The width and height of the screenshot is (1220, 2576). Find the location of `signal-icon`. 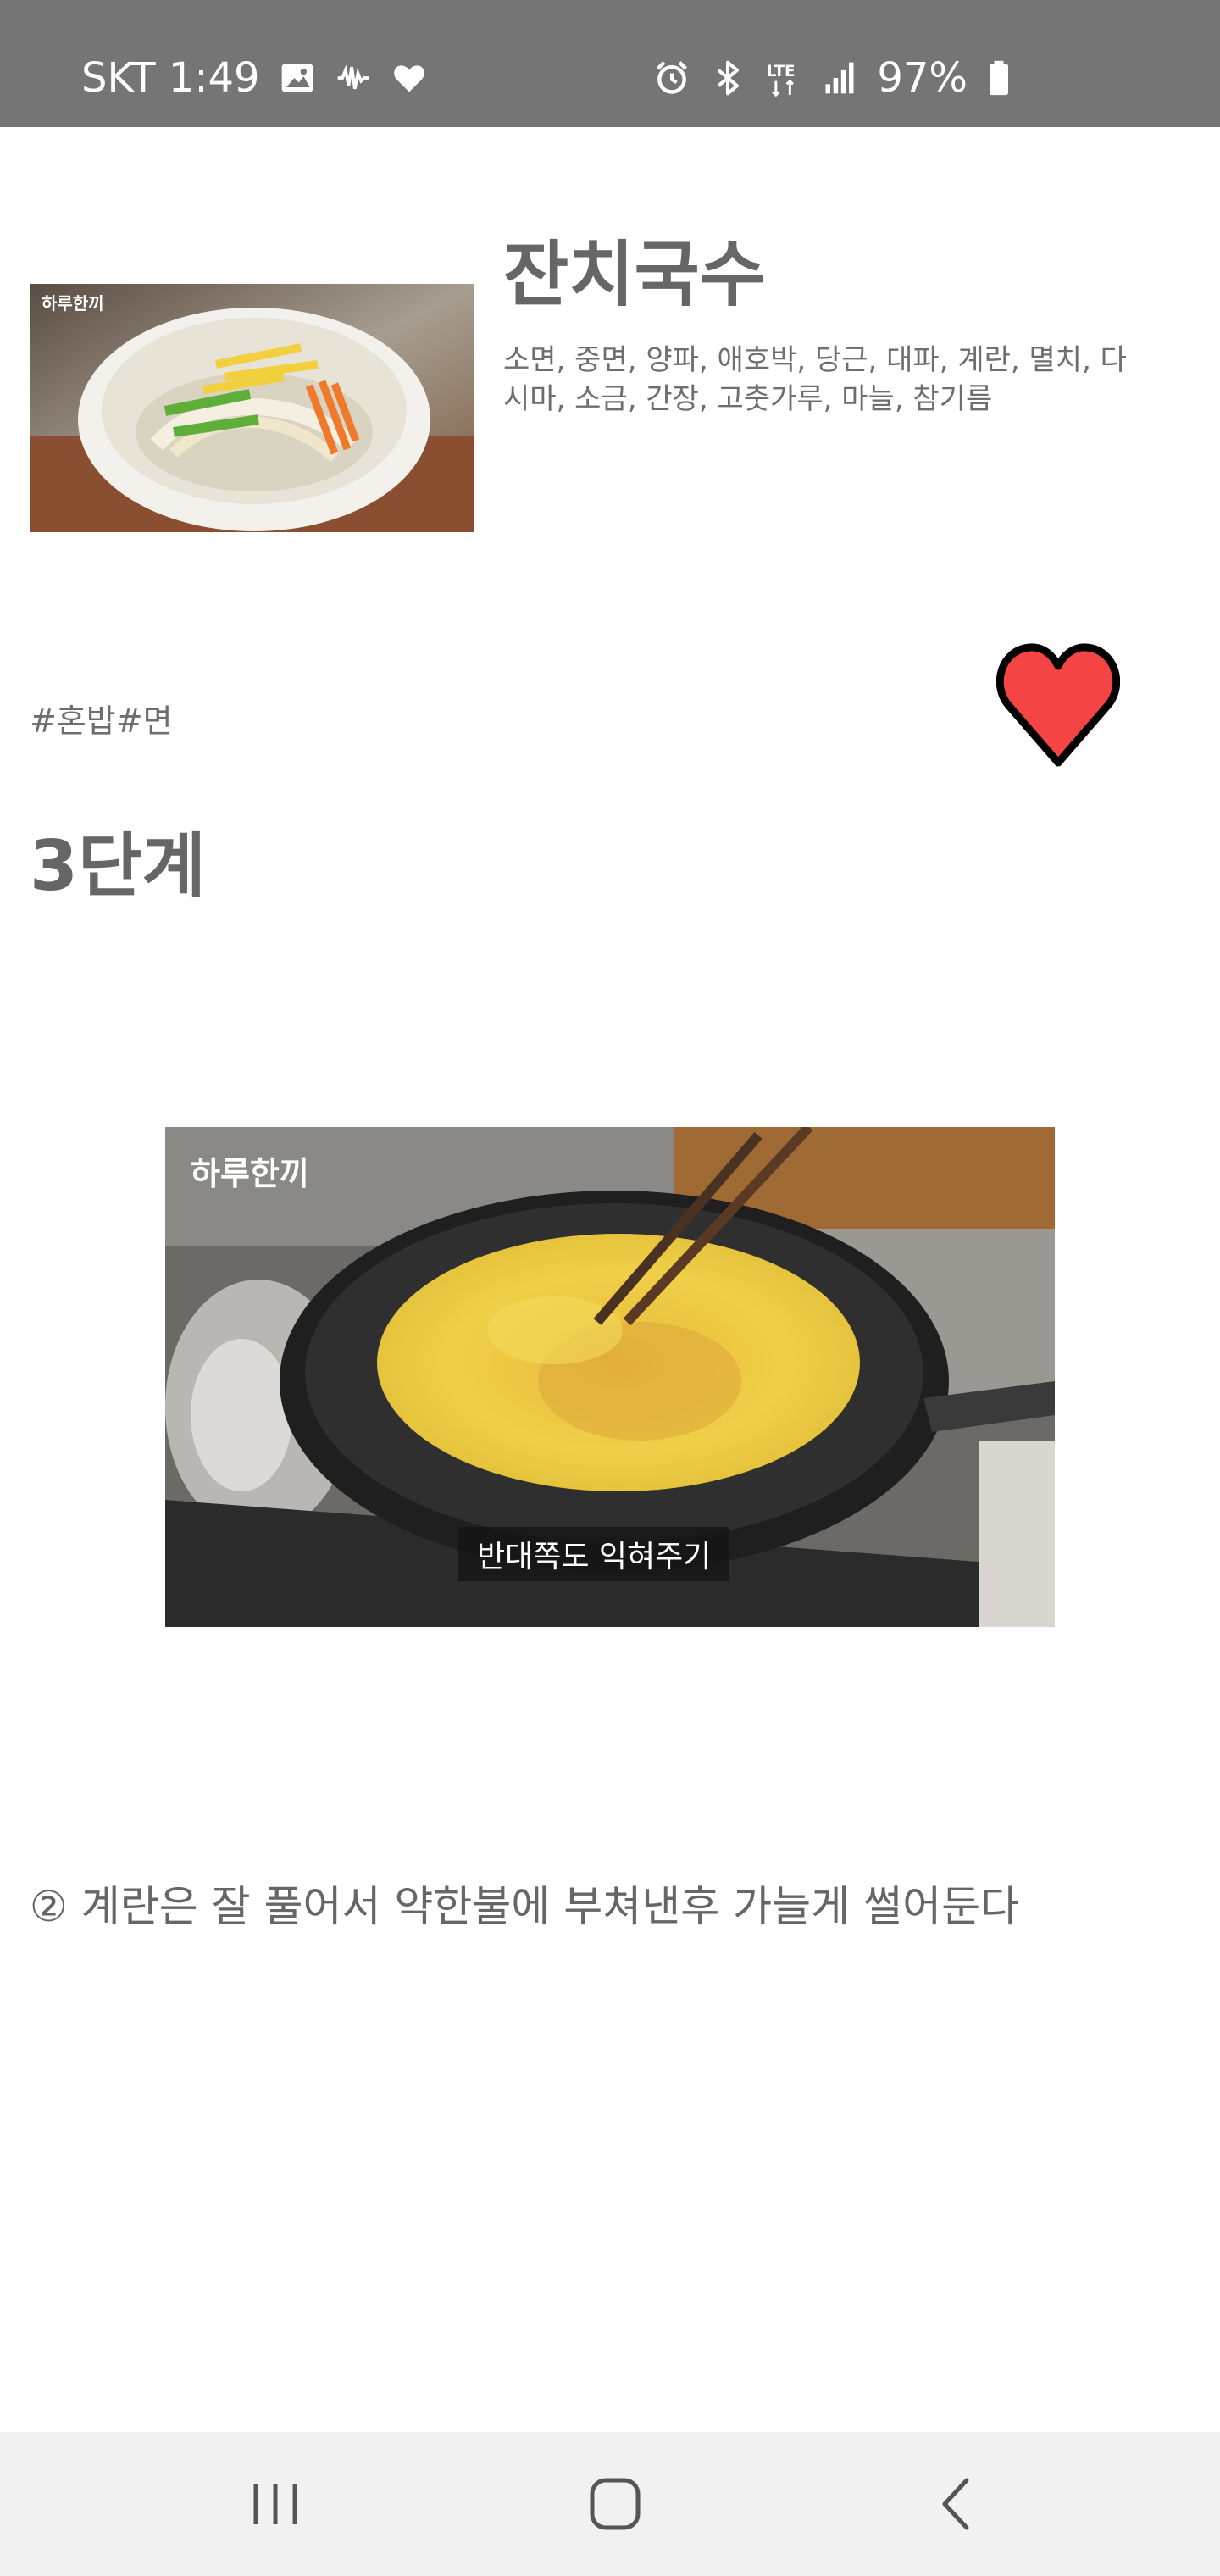

signal-icon is located at coordinates (839, 78).